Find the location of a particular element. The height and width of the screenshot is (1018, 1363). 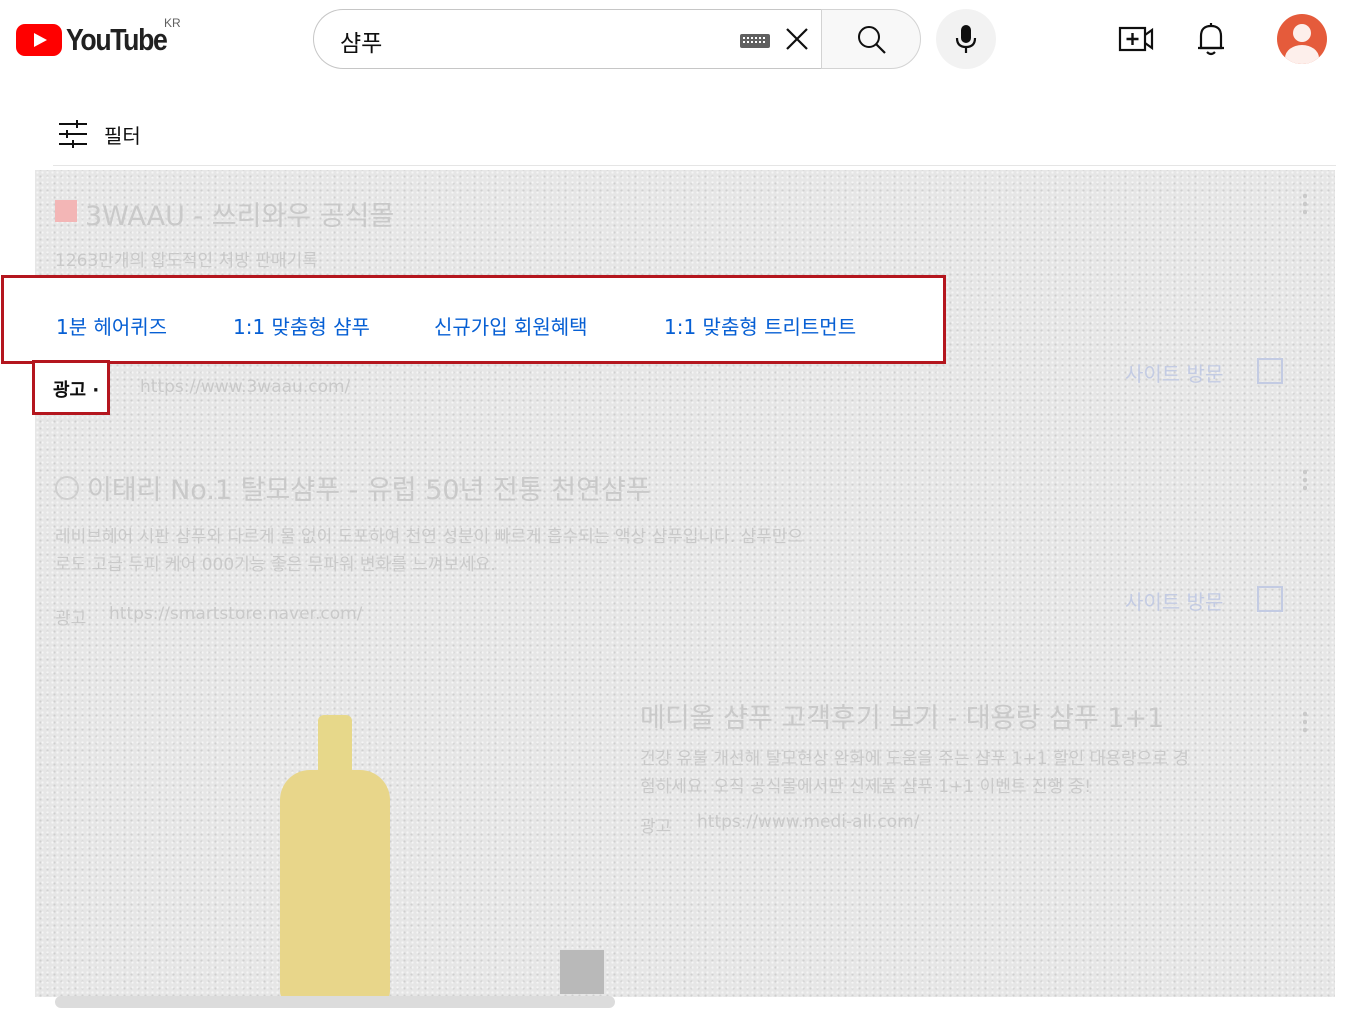

search-input: 샴푸 is located at coordinates (567, 39).